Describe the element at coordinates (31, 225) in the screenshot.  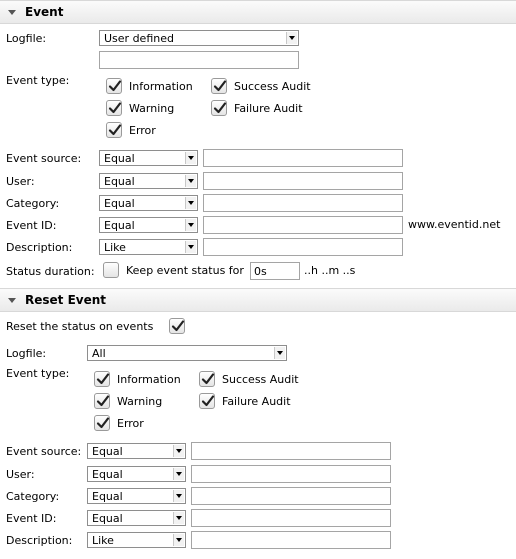
I see `event-id-label: Event ID:` at that location.